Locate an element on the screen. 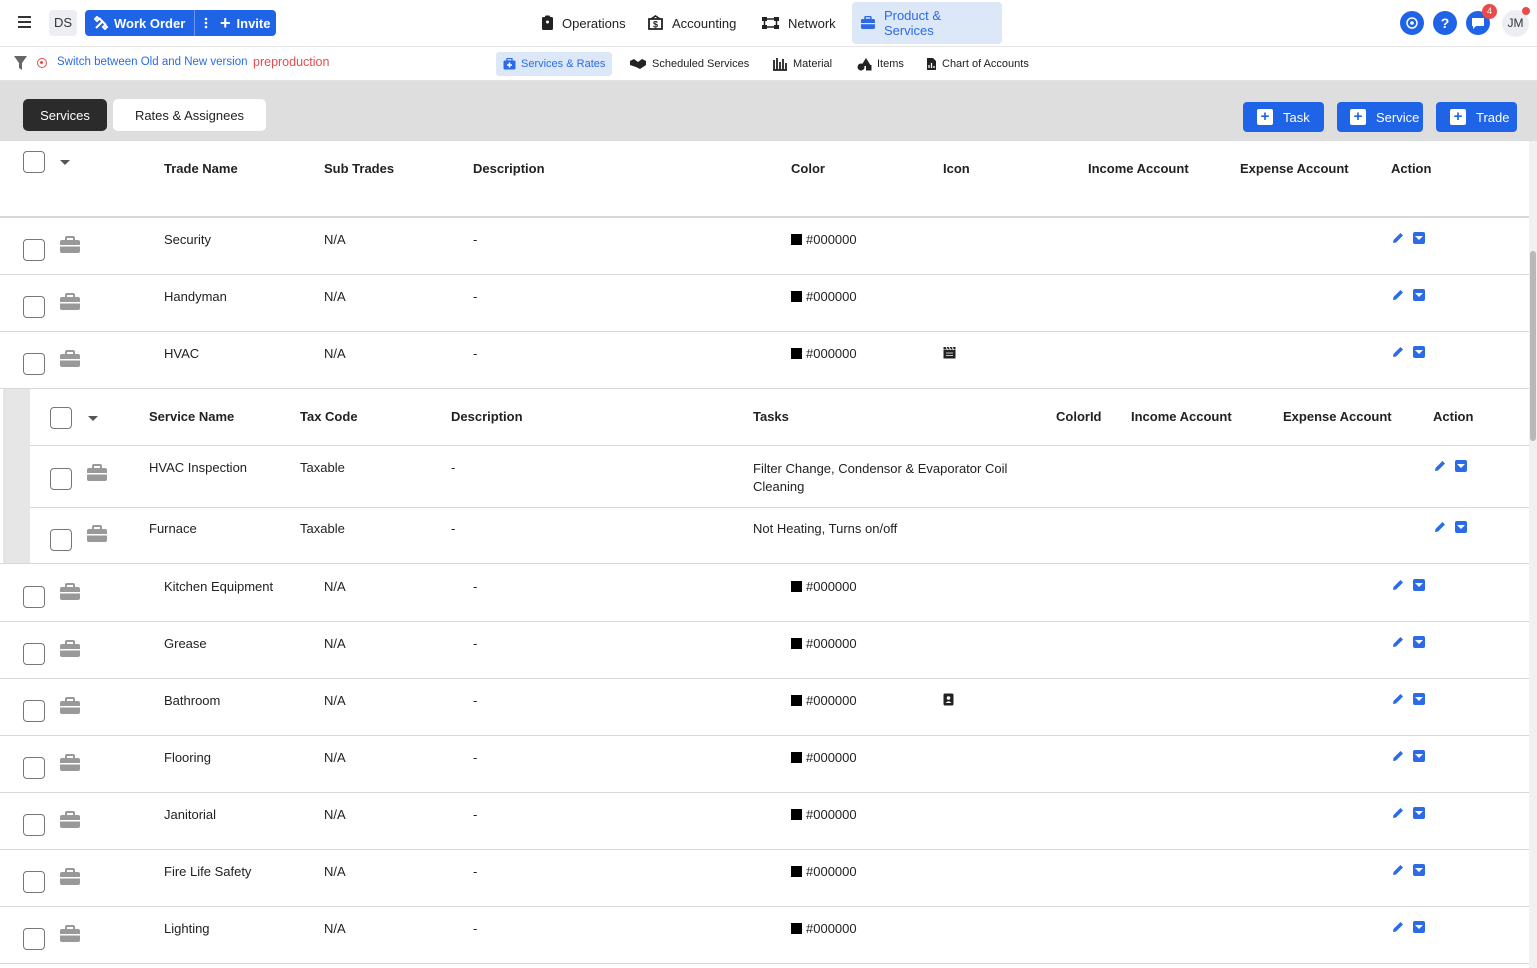 The width and height of the screenshot is (1537, 968). menu-icon is located at coordinates (24, 23).